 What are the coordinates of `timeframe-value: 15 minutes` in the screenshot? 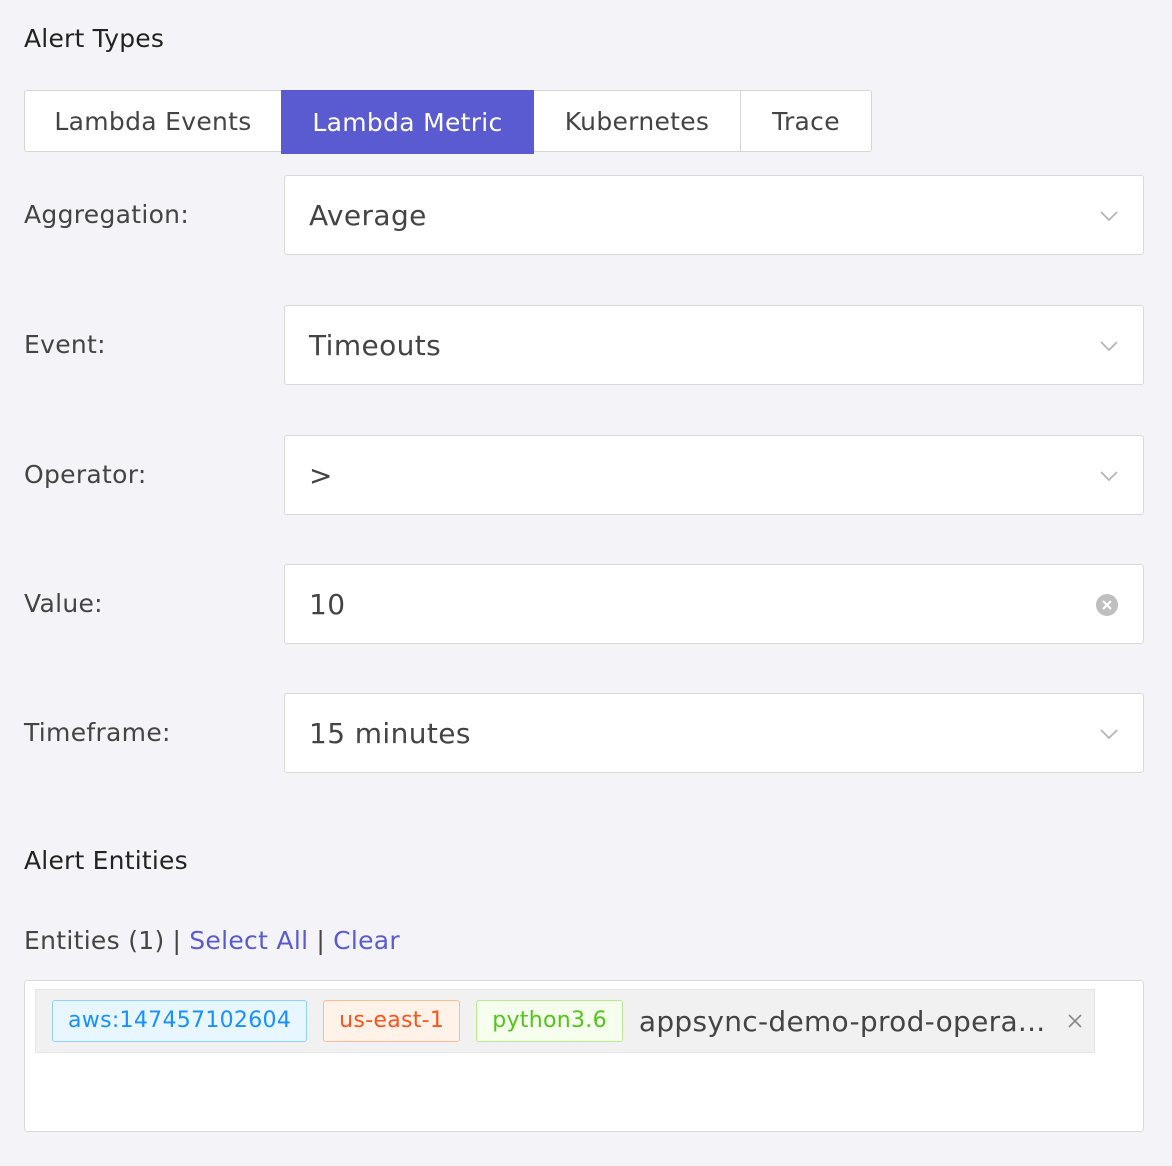 It's located at (390, 733).